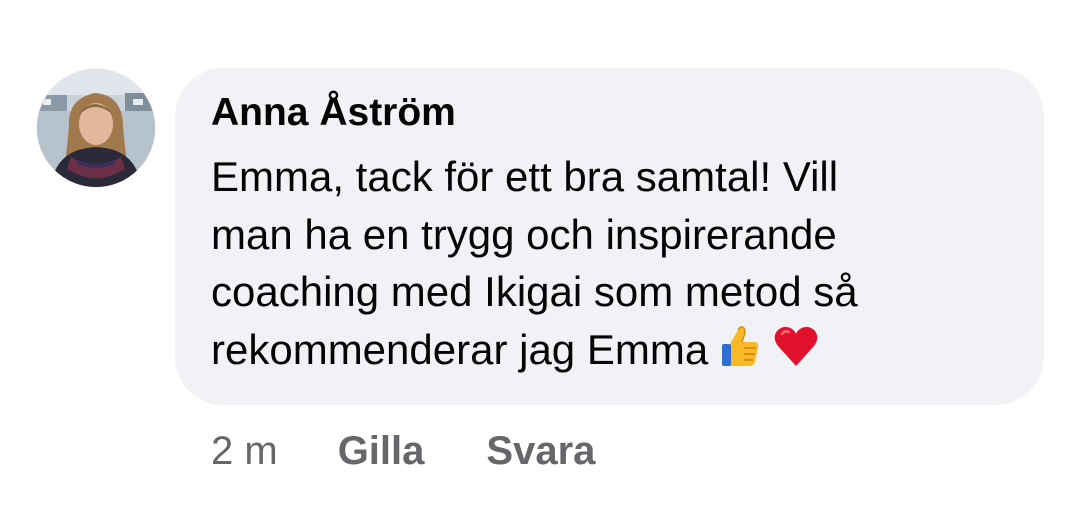 The image size is (1080, 508). What do you see at coordinates (333, 113) in the screenshot?
I see `comment-author: Anna Åström` at bounding box center [333, 113].